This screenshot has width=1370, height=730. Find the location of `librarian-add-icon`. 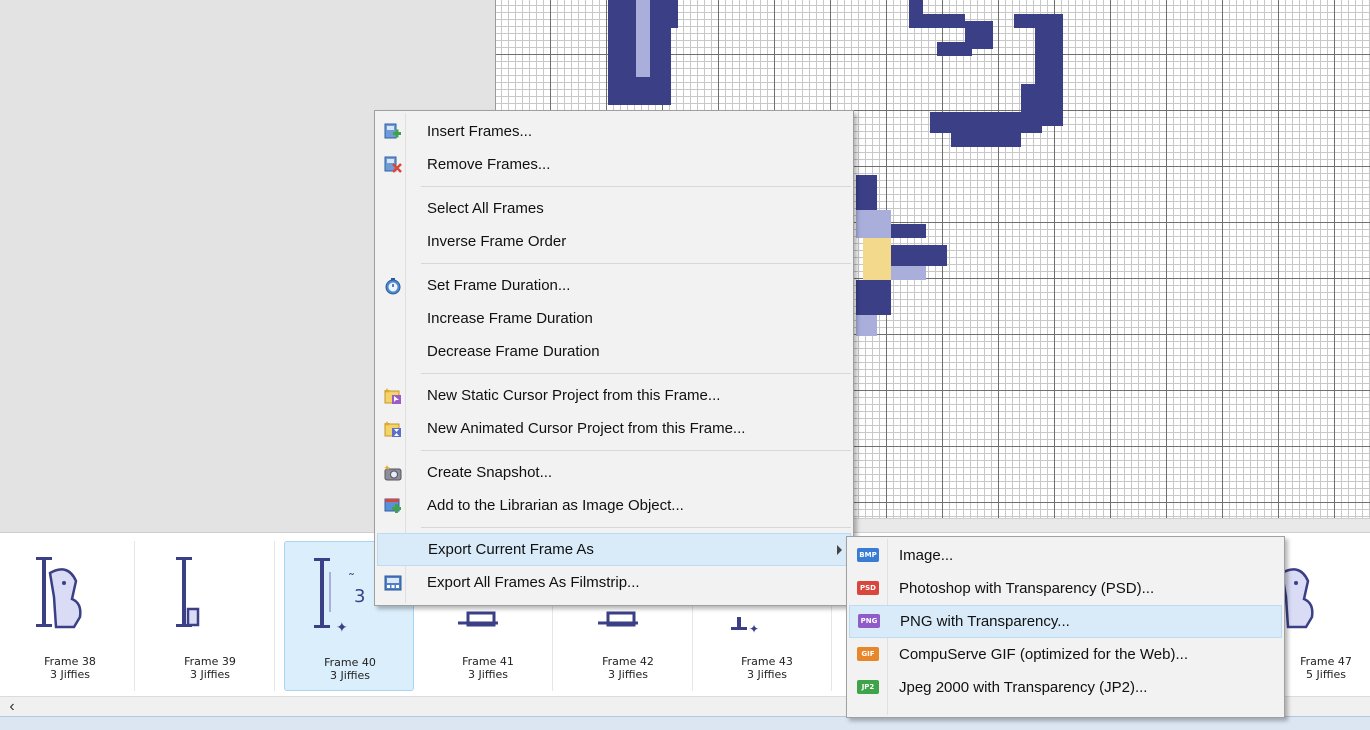

librarian-add-icon is located at coordinates (392, 505).